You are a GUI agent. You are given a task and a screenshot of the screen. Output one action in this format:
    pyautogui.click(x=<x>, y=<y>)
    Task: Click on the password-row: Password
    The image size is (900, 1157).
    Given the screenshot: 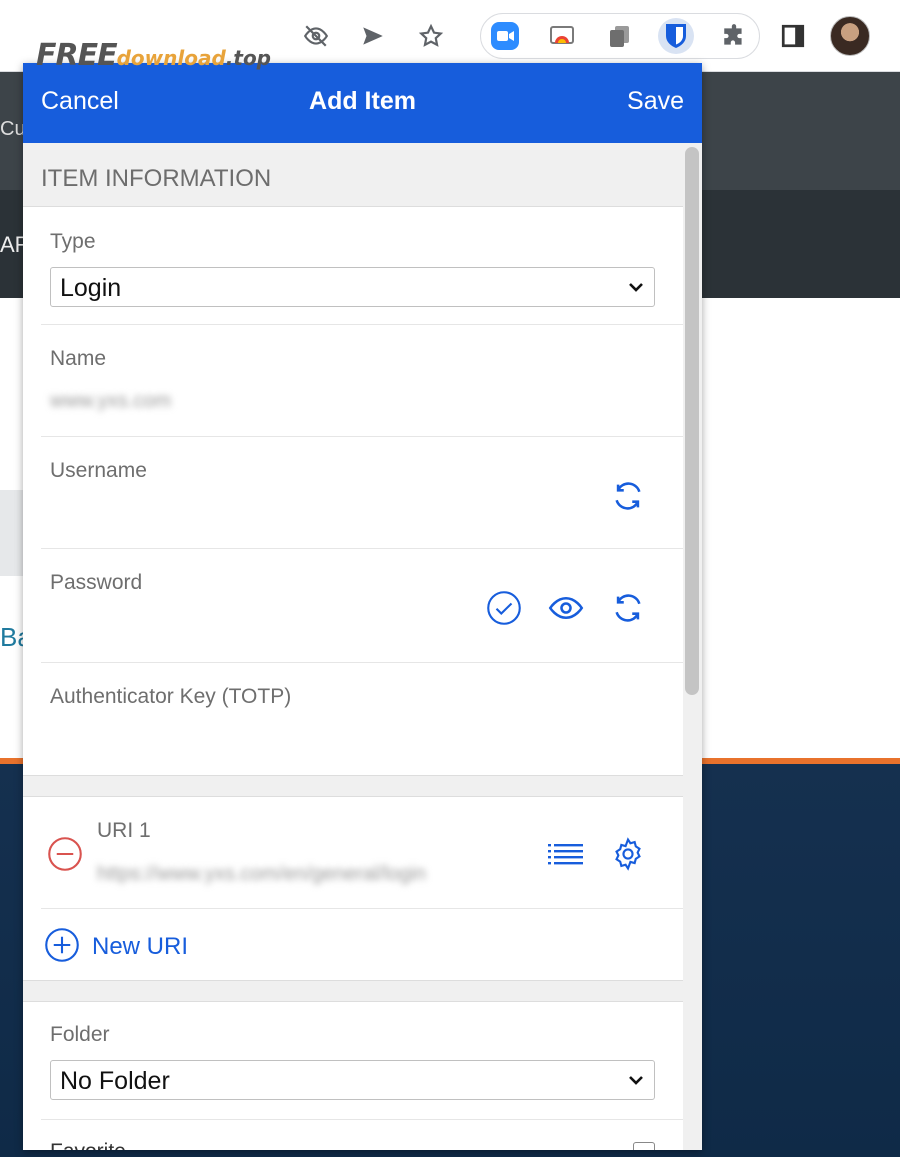 What is the action you would take?
    pyautogui.click(x=362, y=606)
    